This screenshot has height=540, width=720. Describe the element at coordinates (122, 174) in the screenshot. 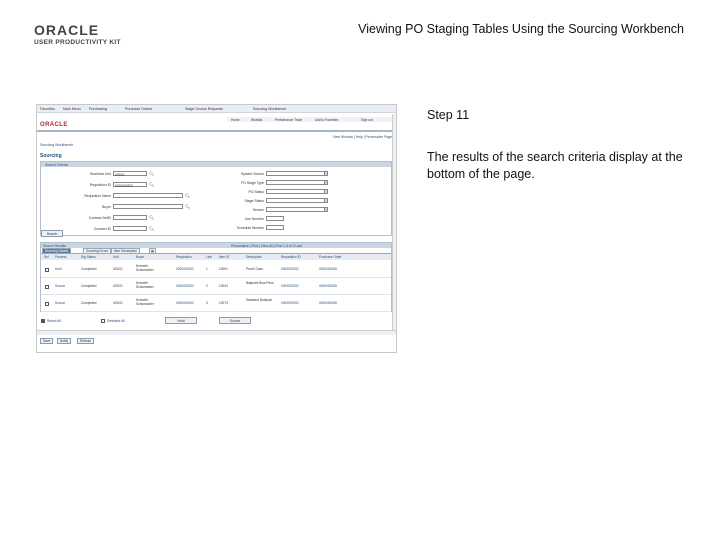

I see `business-unit-field: Business Unit US001 🔍︎` at that location.